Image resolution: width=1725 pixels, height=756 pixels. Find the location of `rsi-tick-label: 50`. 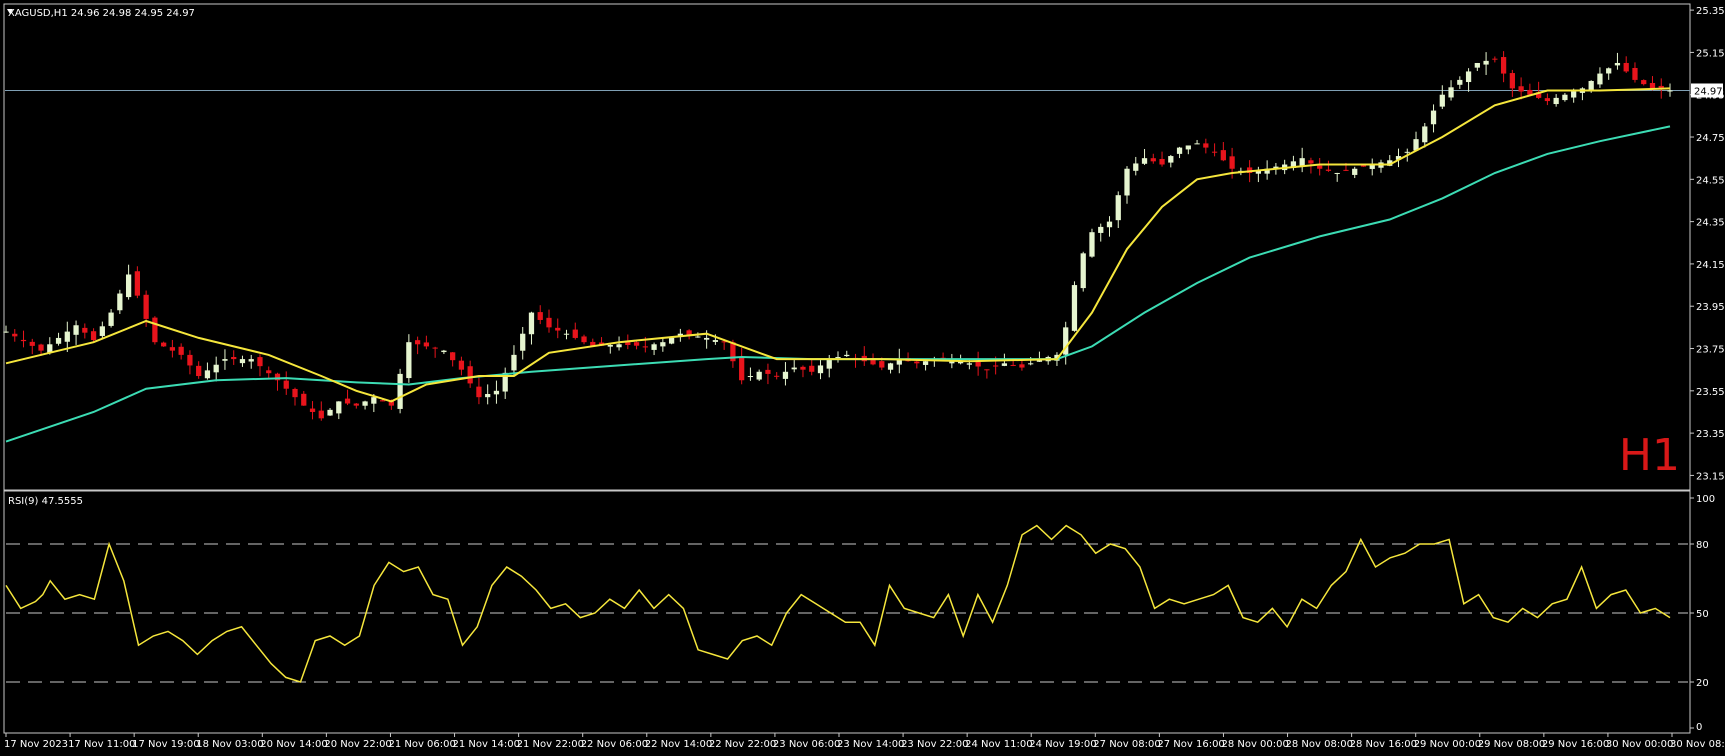

rsi-tick-label: 50 is located at coordinates (1702, 614).